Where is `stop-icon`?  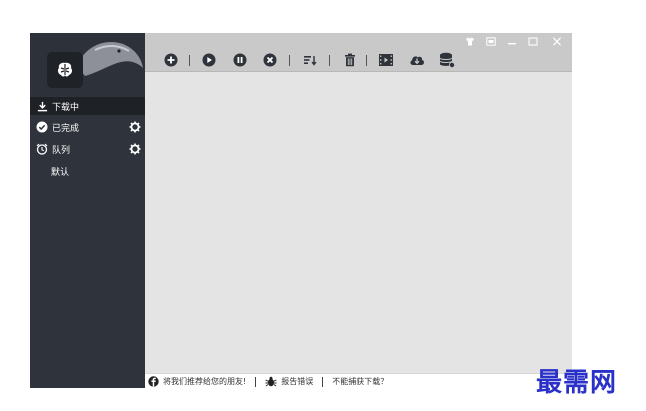 stop-icon is located at coordinates (270, 60).